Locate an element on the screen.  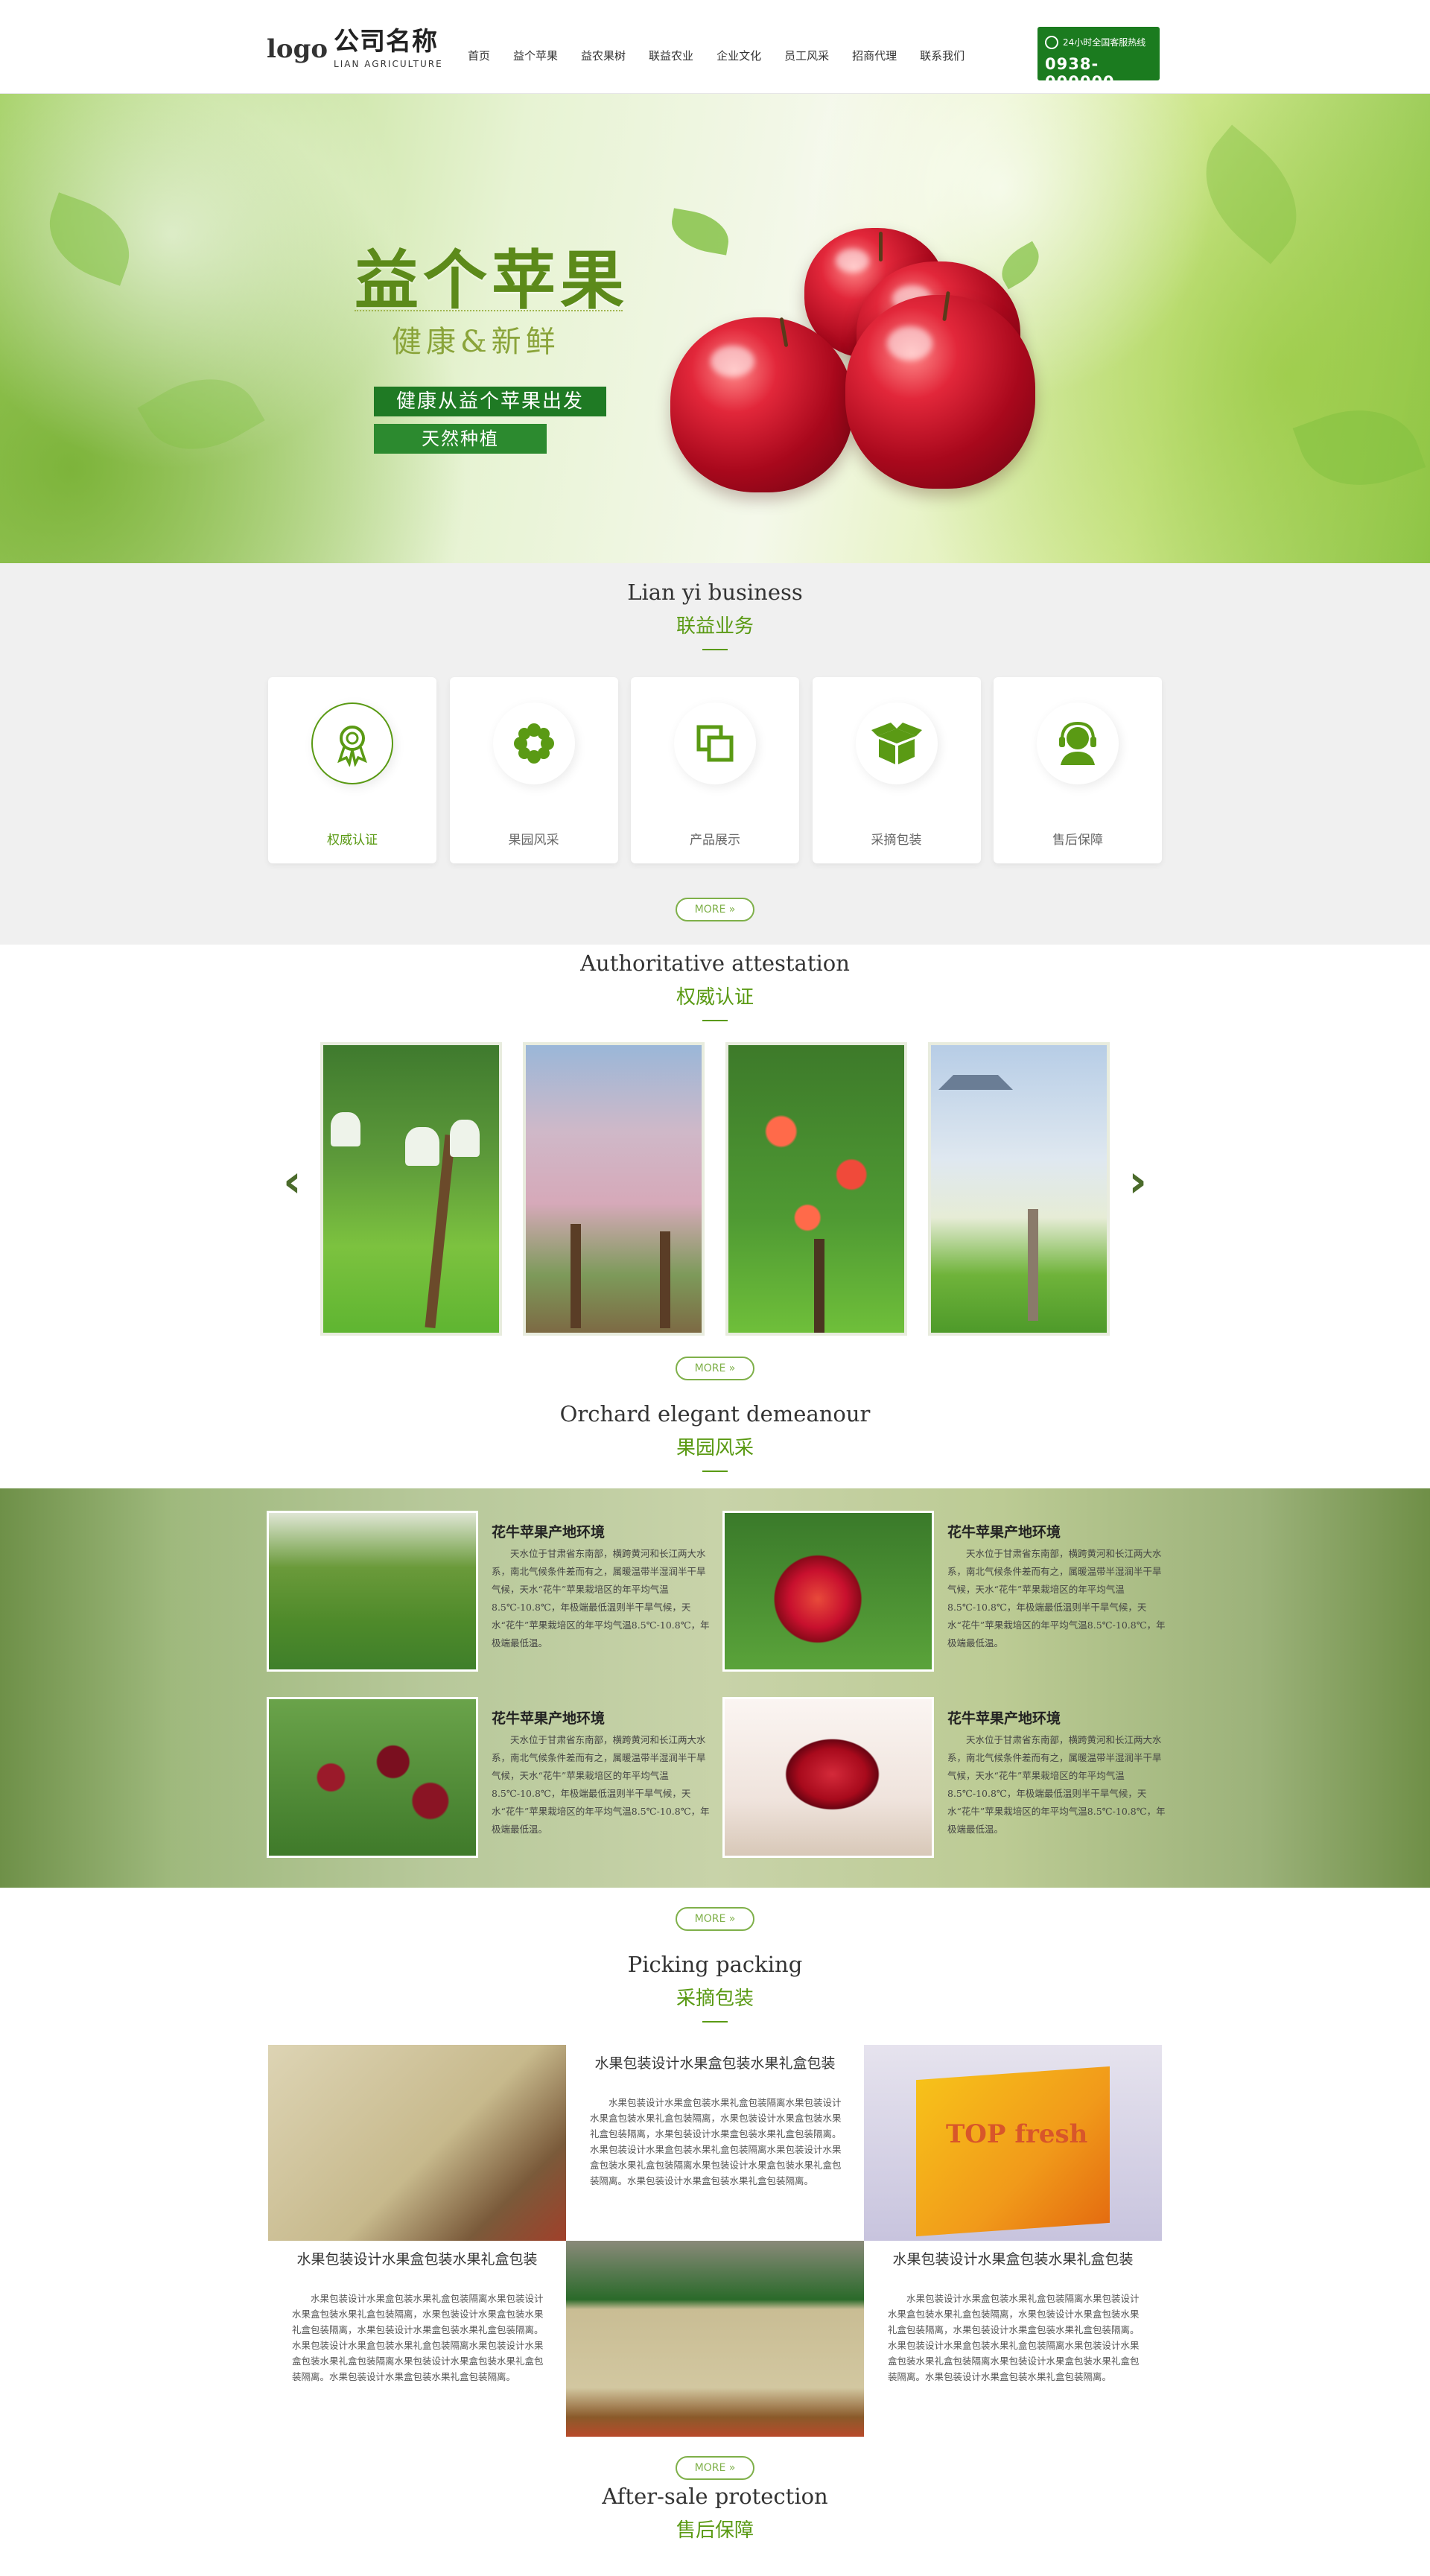
logo: logo 公司名称 LIAN AGRICULTURE is located at coordinates (355, 45).